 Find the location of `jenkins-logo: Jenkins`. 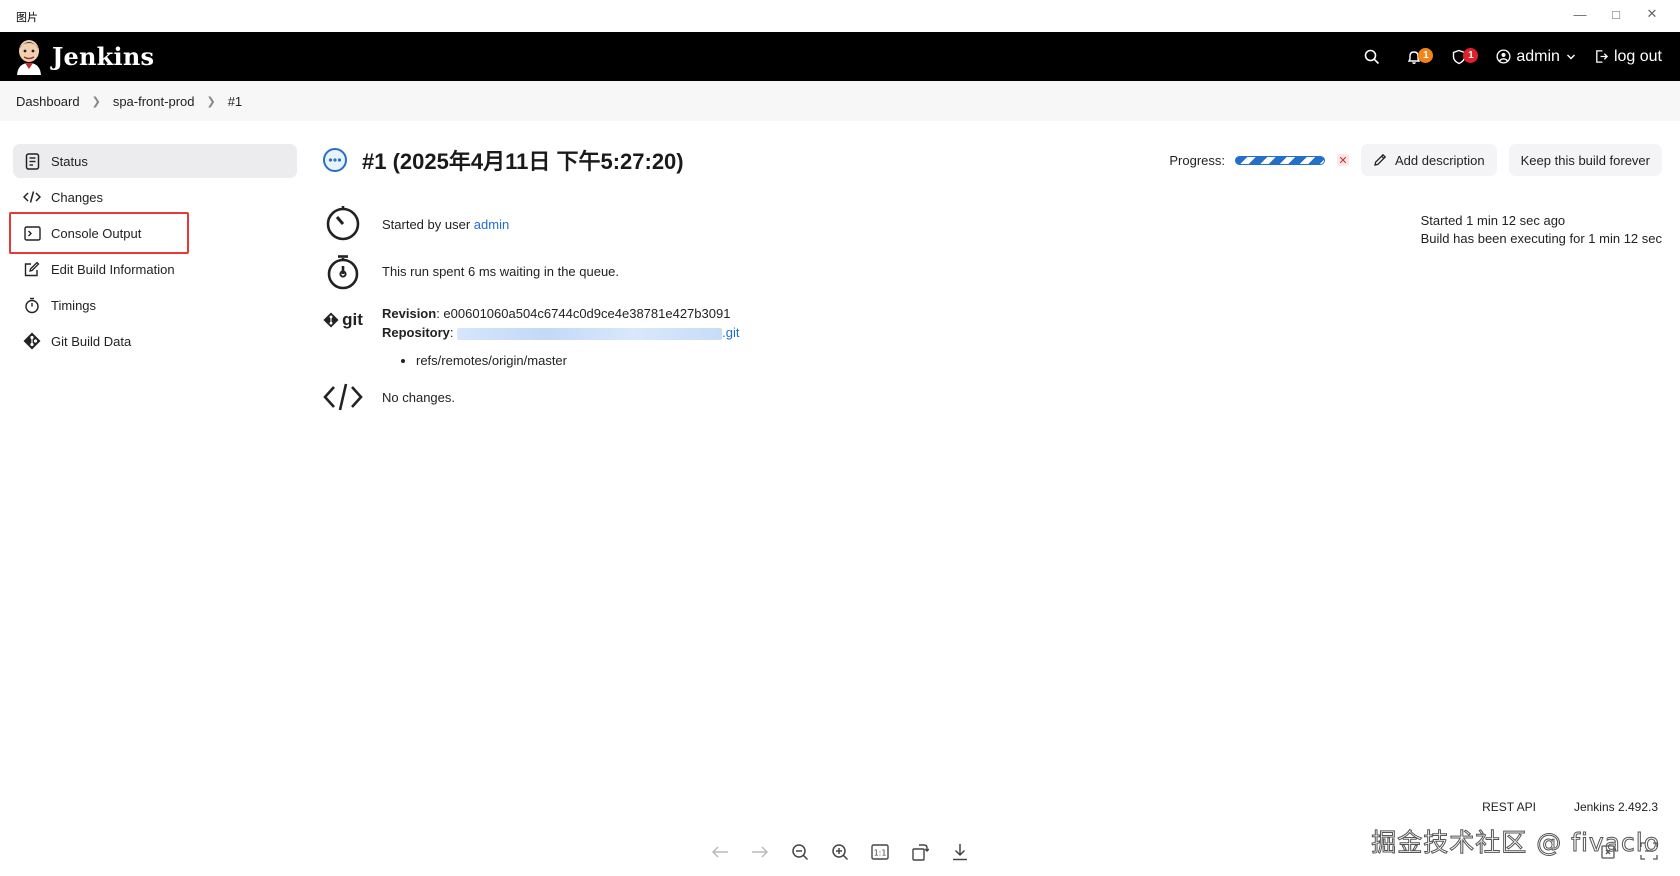

jenkins-logo: Jenkins is located at coordinates (84, 56).